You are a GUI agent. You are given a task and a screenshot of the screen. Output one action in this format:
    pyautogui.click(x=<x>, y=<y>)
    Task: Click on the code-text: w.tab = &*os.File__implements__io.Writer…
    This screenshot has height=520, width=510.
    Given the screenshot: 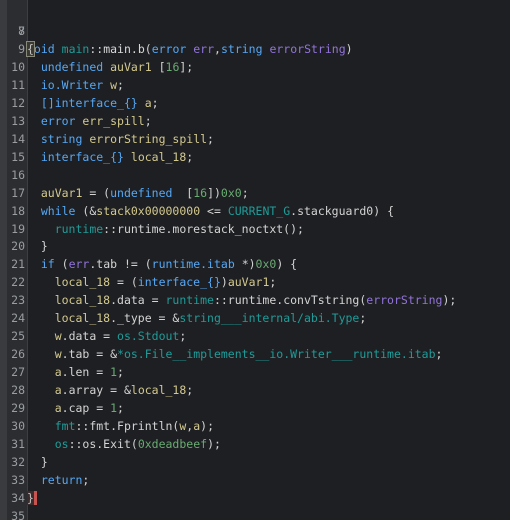 What is the action you would take?
    pyautogui.click(x=235, y=354)
    